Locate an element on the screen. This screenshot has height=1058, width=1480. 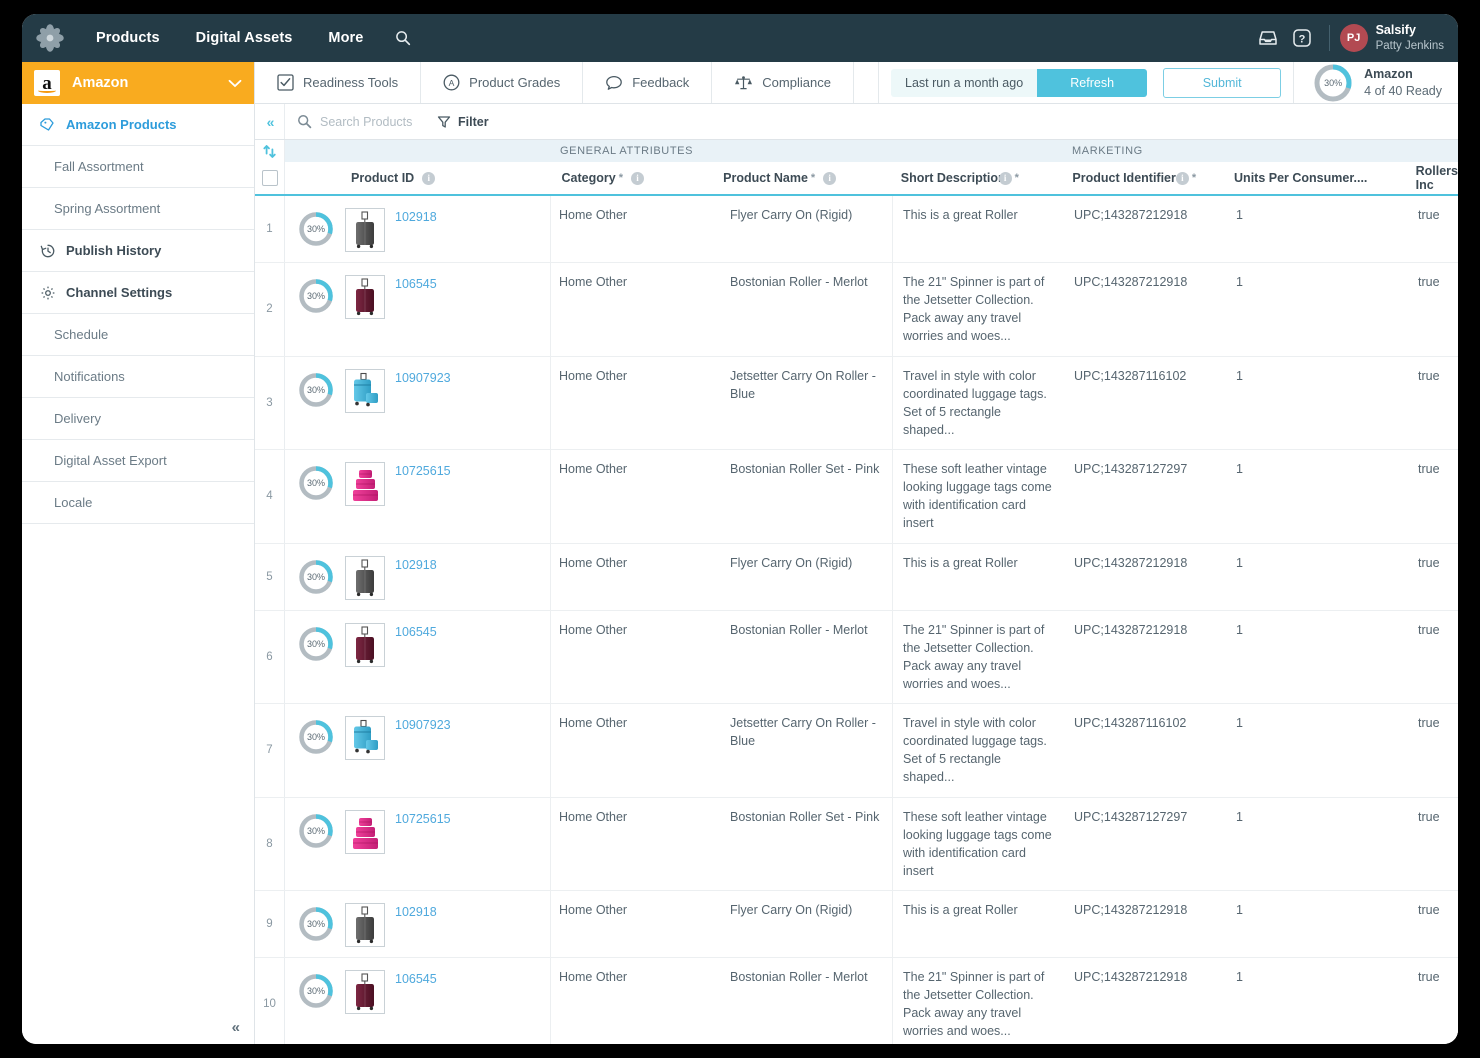
sidebar-item-publish-history: Publish History is located at coordinates (138, 251).